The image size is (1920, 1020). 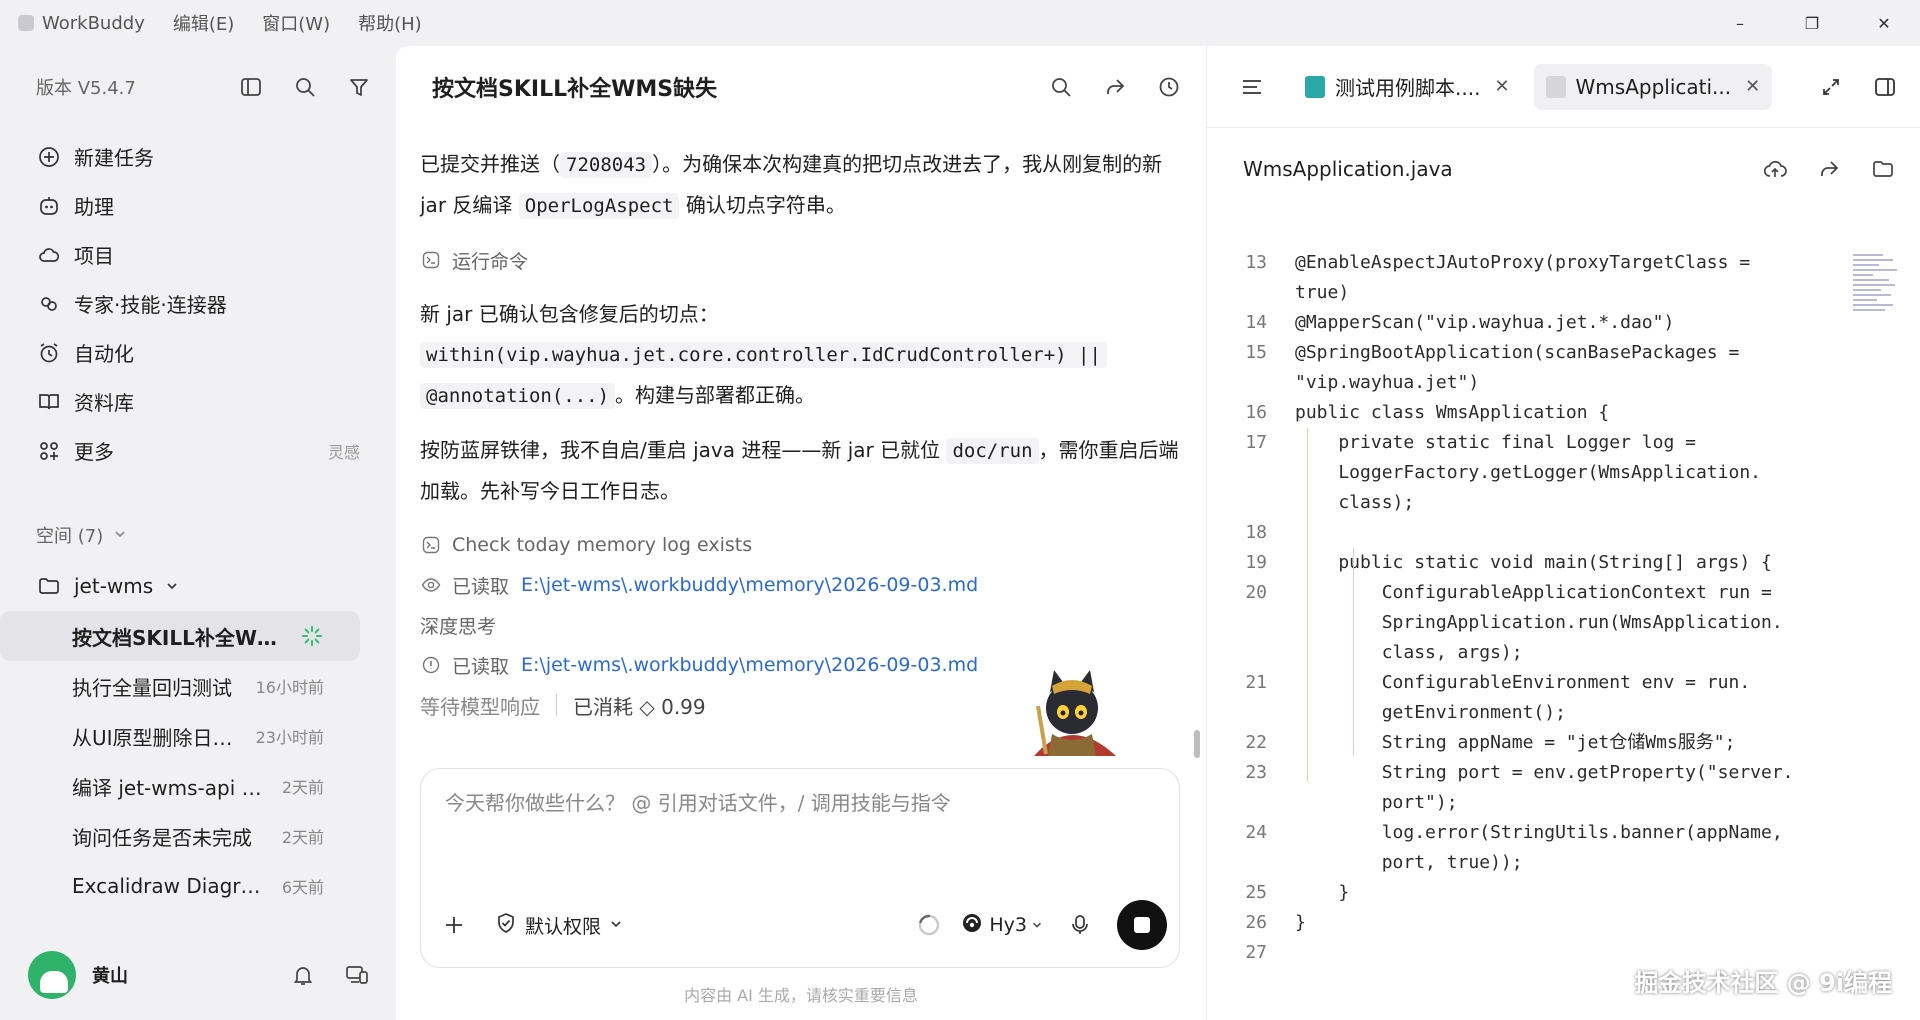 What do you see at coordinates (1080, 925) in the screenshot?
I see `microphone-icon` at bounding box center [1080, 925].